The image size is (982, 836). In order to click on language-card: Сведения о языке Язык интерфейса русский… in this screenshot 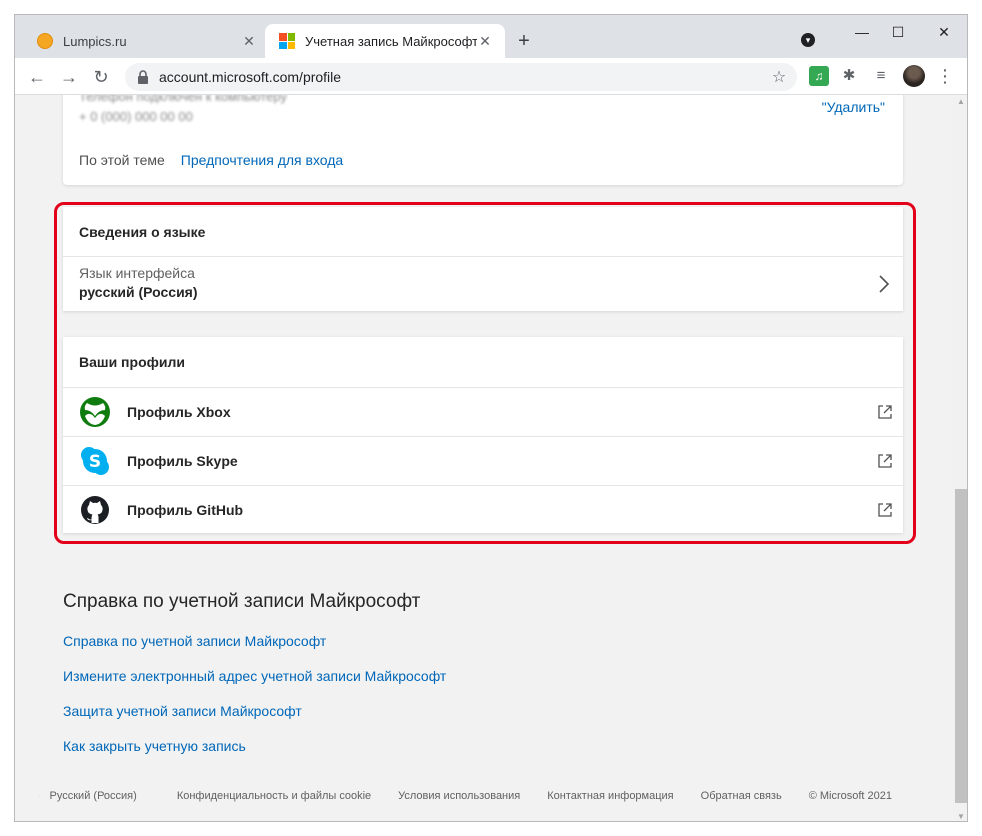, I will do `click(483, 259)`.